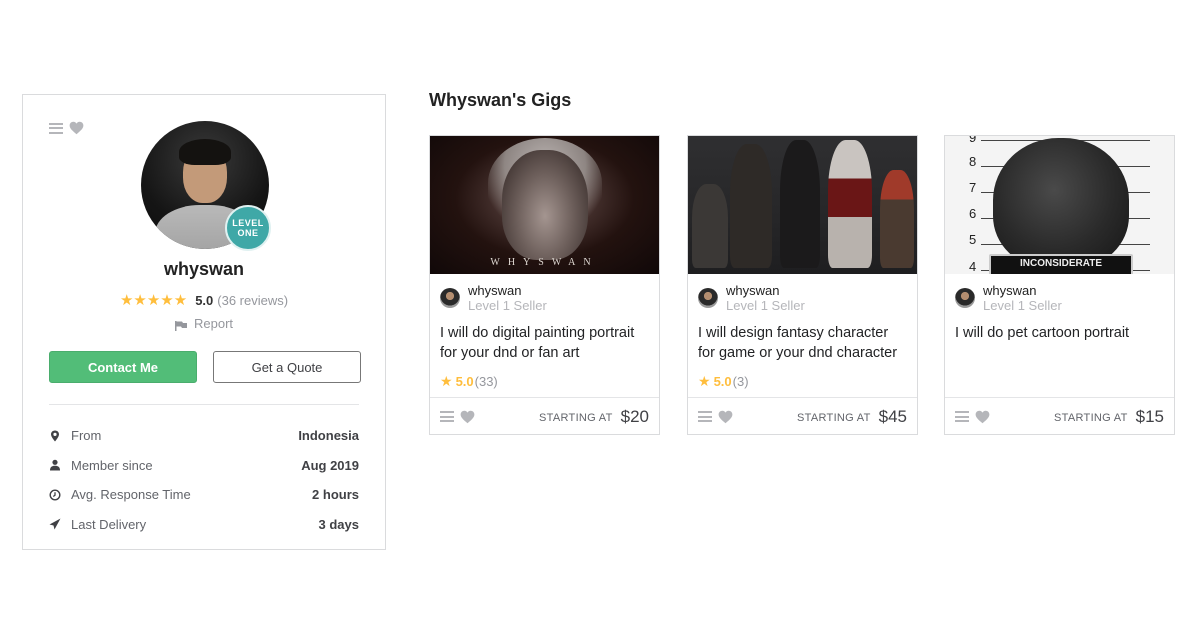 The height and width of the screenshot is (630, 1200). Describe the element at coordinates (206, 186) in the screenshot. I see `seller-avatar: LEVEL ONE` at that location.